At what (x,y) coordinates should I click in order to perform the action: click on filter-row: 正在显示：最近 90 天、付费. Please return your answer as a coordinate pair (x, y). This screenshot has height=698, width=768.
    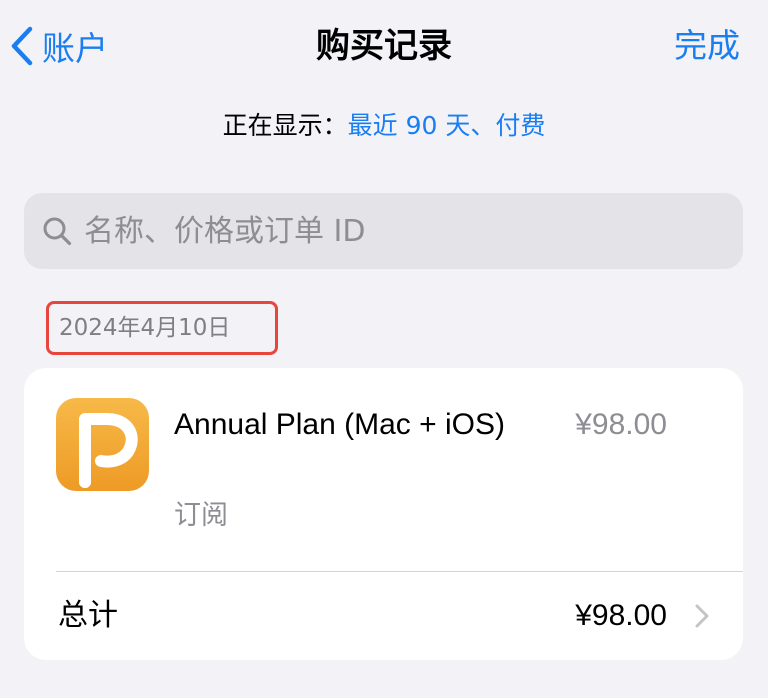
    Looking at the image, I should click on (384, 126).